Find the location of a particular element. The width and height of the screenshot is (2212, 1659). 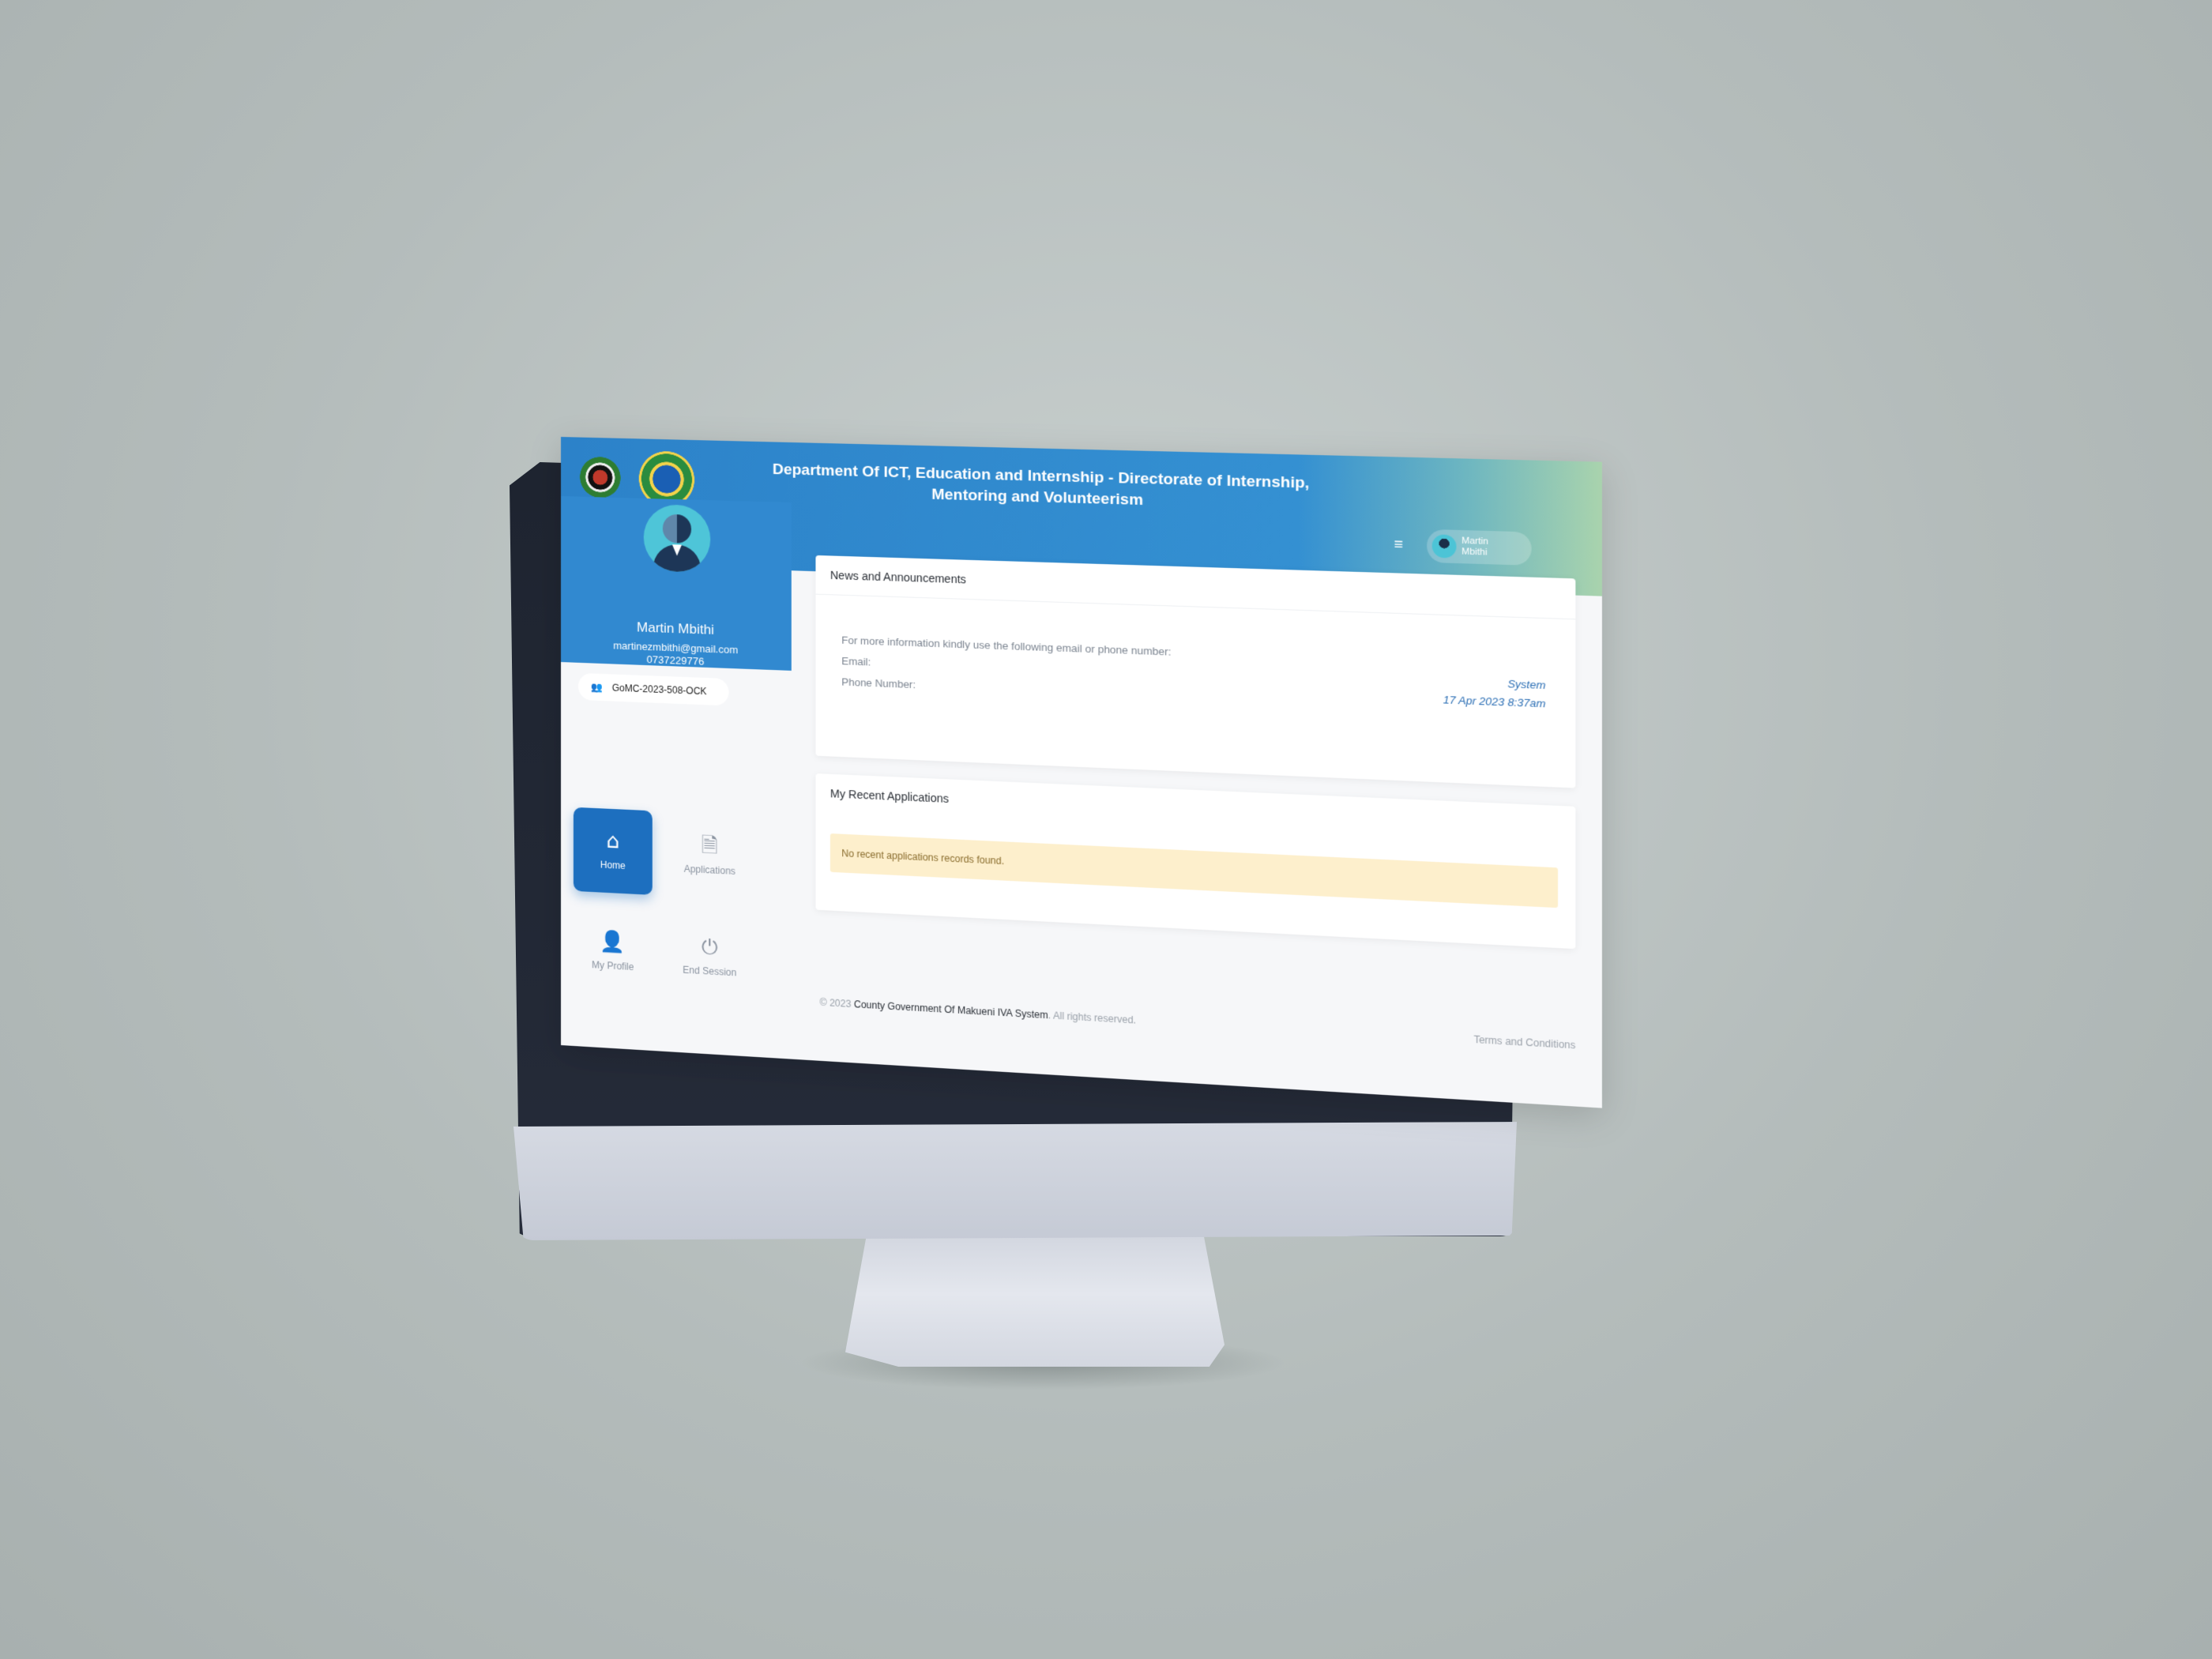

hamburger-icon: ≡ is located at coordinates (1399, 544).